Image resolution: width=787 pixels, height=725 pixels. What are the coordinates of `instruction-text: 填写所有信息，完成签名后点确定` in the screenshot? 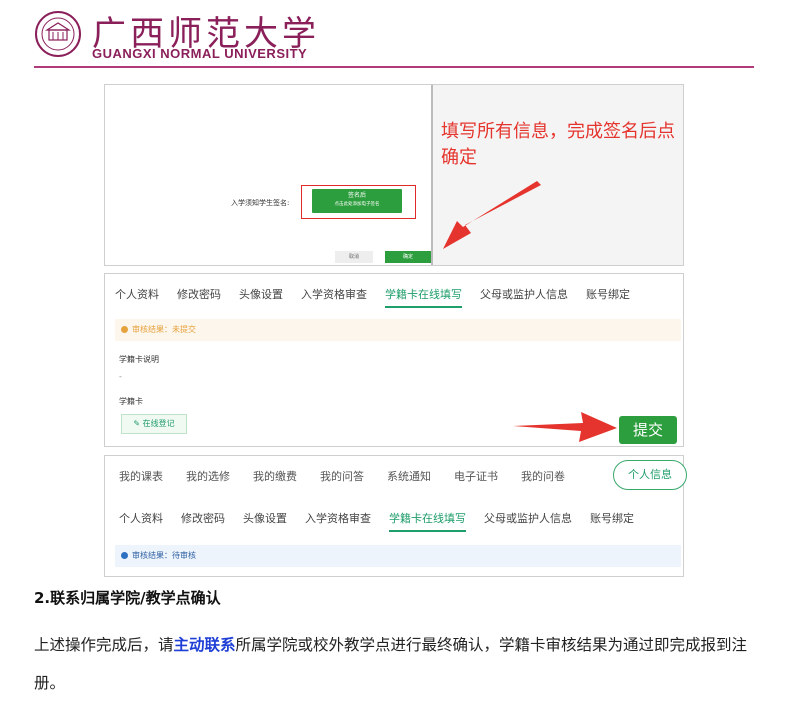 It's located at (558, 144).